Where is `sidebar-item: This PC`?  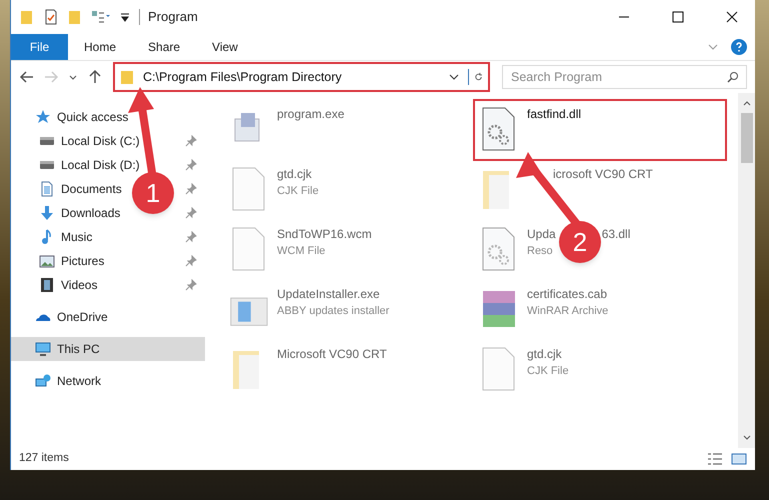
sidebar-item: This PC is located at coordinates (78, 349).